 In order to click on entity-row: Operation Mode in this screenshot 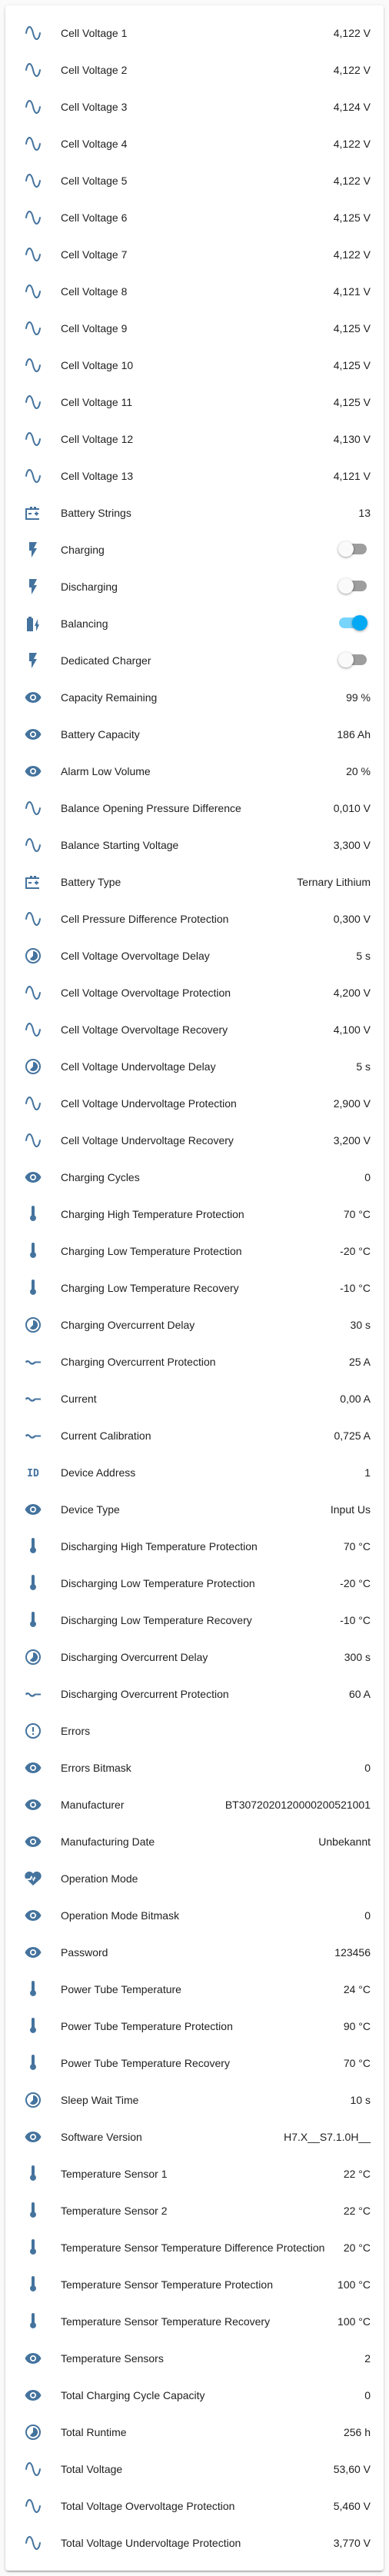, I will do `click(194, 1878)`.